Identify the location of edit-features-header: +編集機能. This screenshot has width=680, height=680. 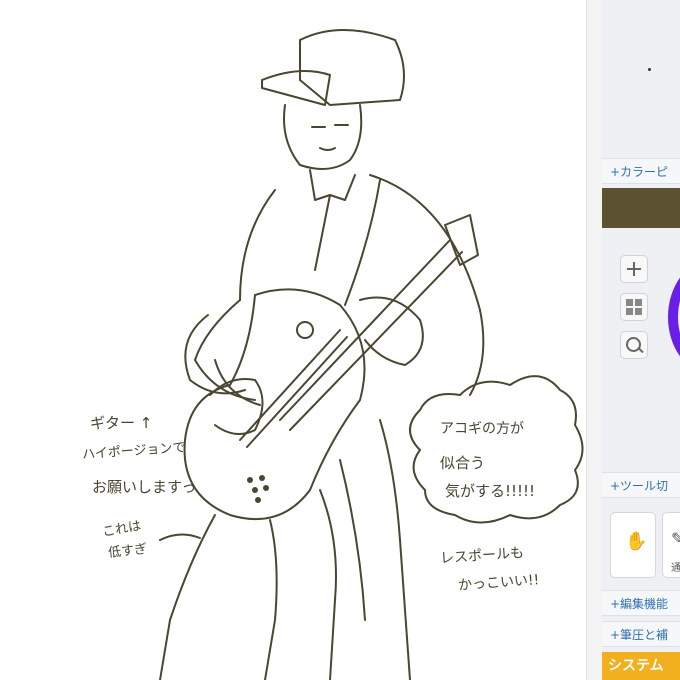
(641, 603).